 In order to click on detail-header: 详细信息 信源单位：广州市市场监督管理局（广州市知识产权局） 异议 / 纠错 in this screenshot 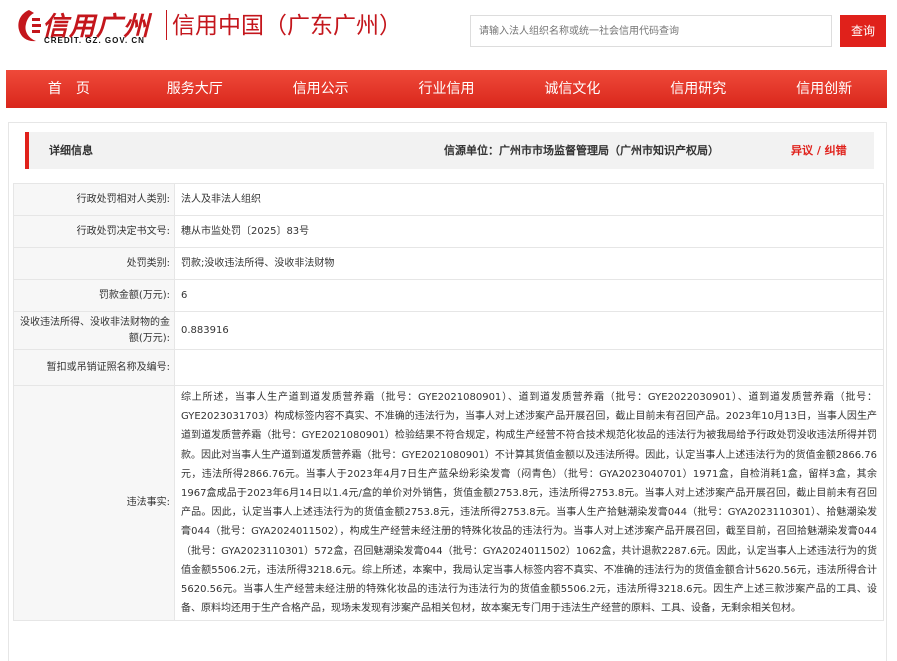, I will do `click(449, 150)`.